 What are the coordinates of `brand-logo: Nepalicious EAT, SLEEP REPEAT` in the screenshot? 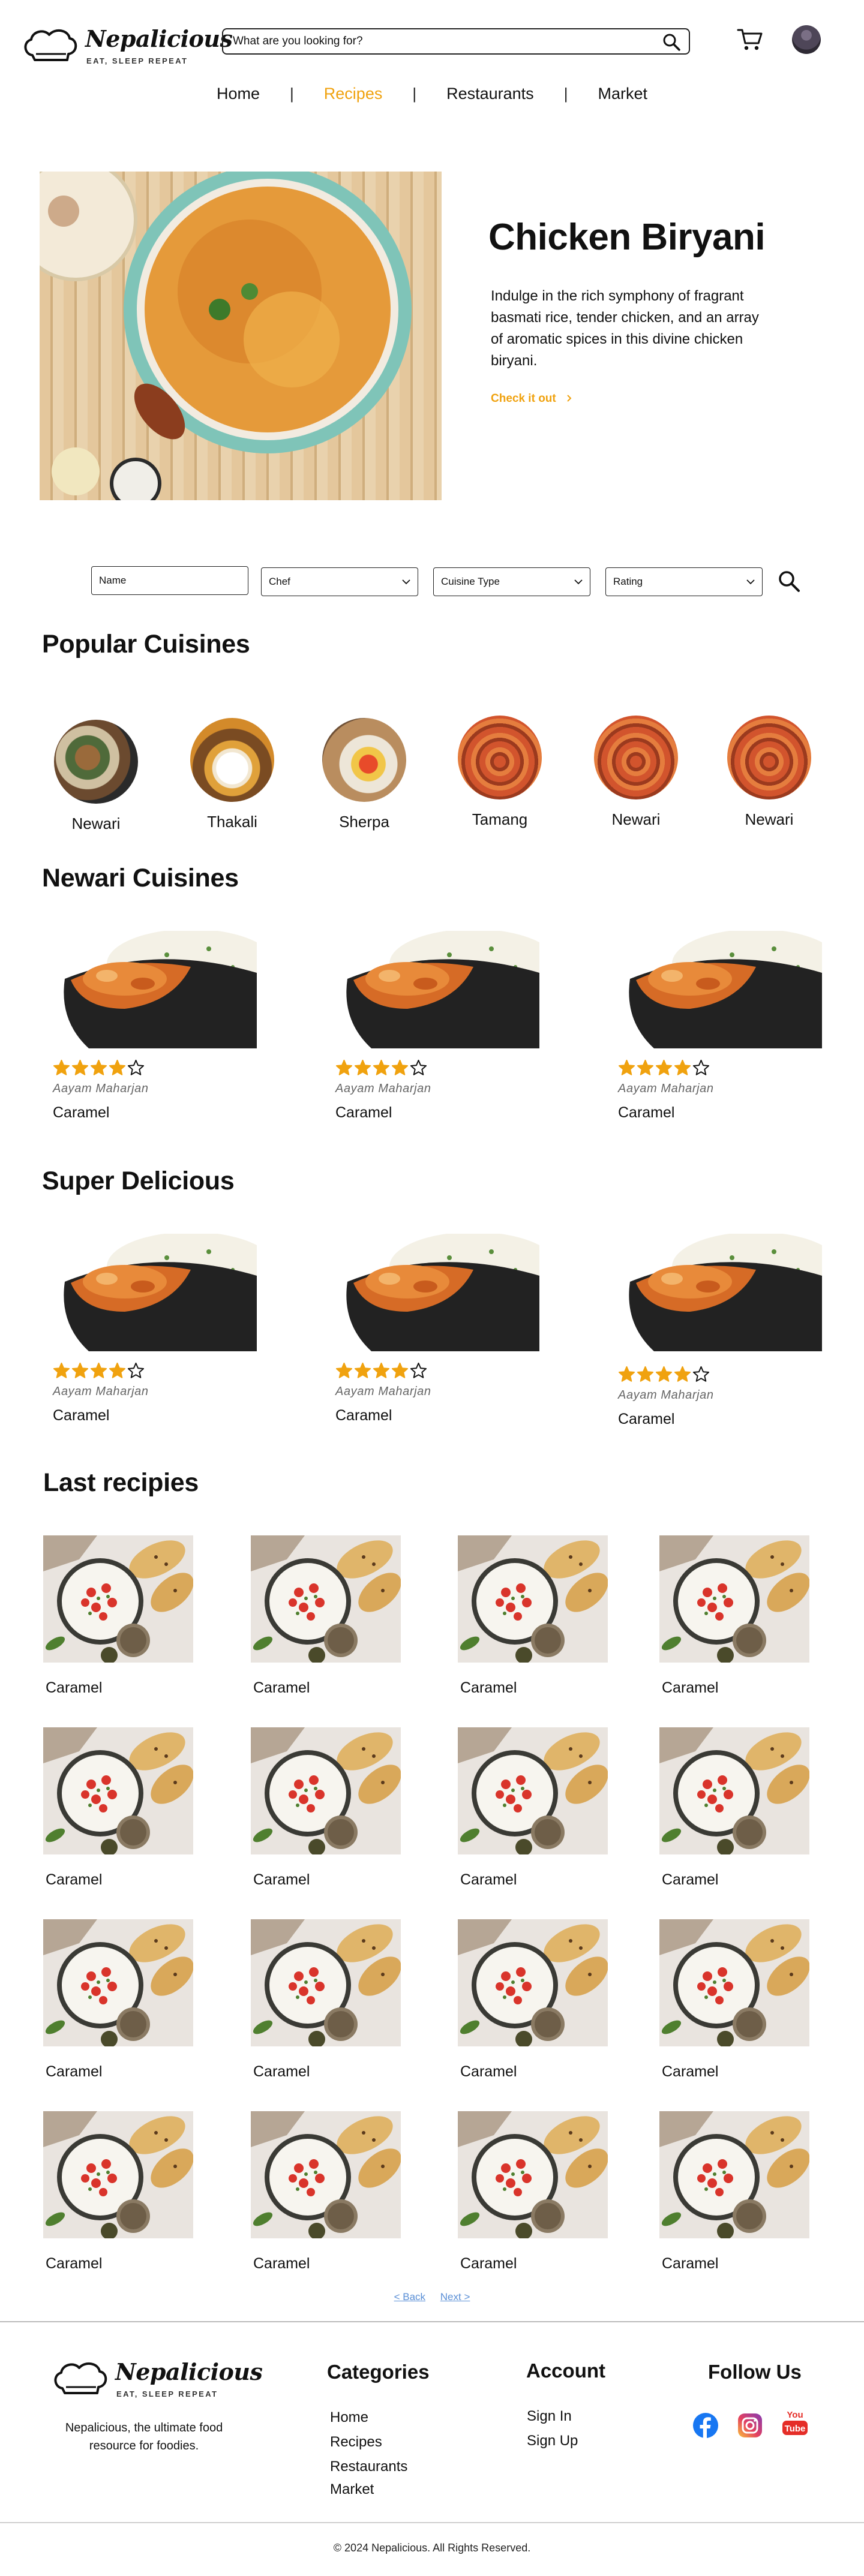 It's located at (126, 47).